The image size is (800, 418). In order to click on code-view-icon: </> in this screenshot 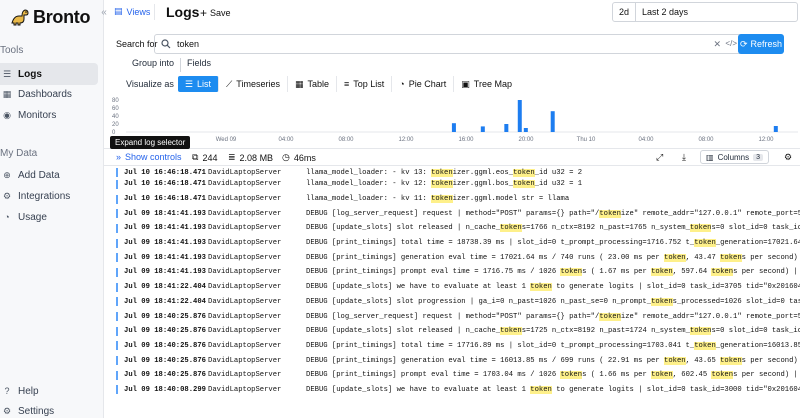, I will do `click(731, 43)`.